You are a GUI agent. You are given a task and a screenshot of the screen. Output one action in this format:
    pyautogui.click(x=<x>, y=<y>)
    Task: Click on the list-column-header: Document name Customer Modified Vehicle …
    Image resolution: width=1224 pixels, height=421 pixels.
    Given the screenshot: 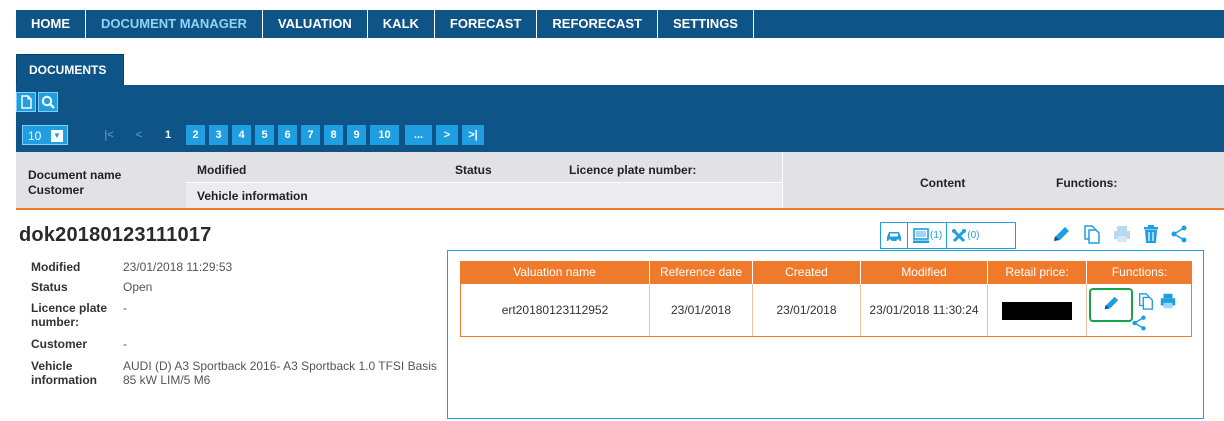 What is the action you would take?
    pyautogui.click(x=620, y=181)
    